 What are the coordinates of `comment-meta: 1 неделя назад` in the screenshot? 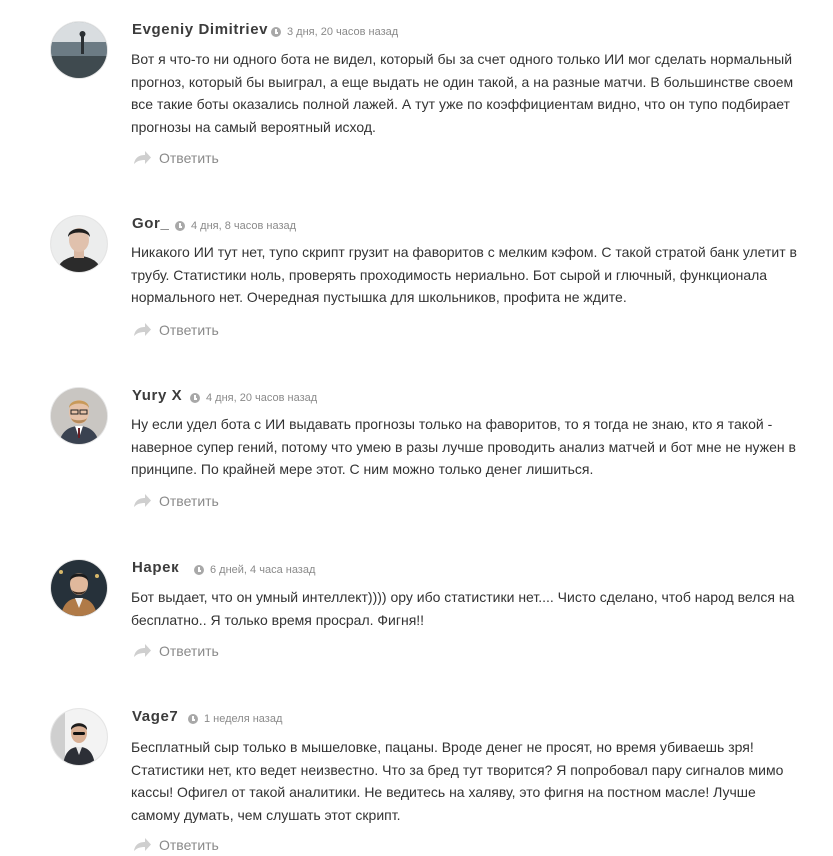 It's located at (235, 719).